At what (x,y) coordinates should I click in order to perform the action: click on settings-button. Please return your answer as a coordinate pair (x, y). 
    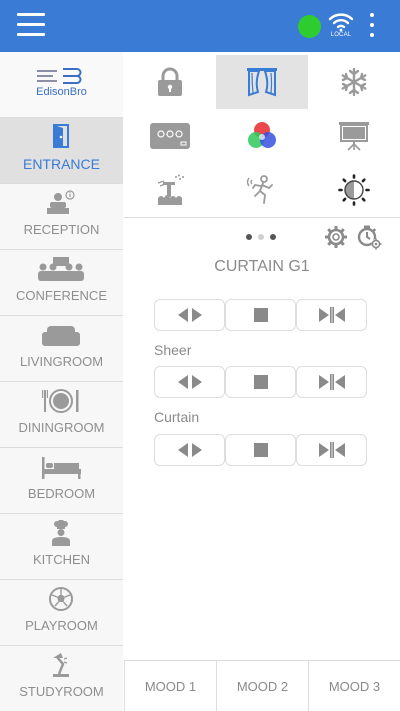
    Looking at the image, I should click on (336, 237).